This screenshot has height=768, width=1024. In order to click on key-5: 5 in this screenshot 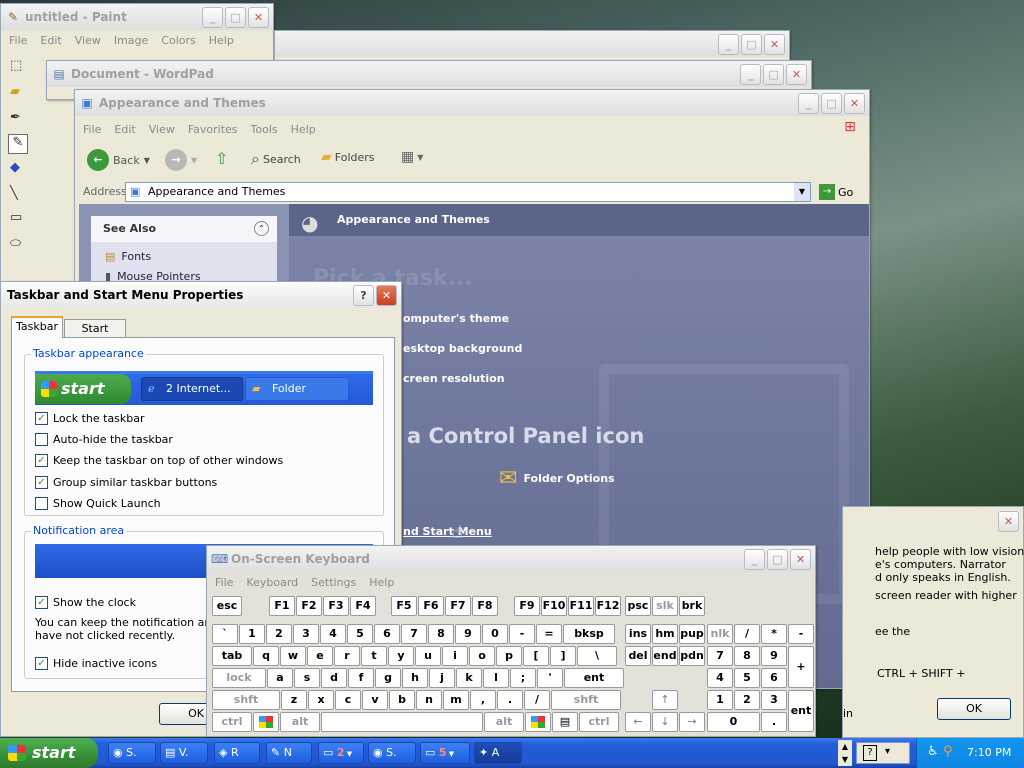, I will do `click(747, 678)`.